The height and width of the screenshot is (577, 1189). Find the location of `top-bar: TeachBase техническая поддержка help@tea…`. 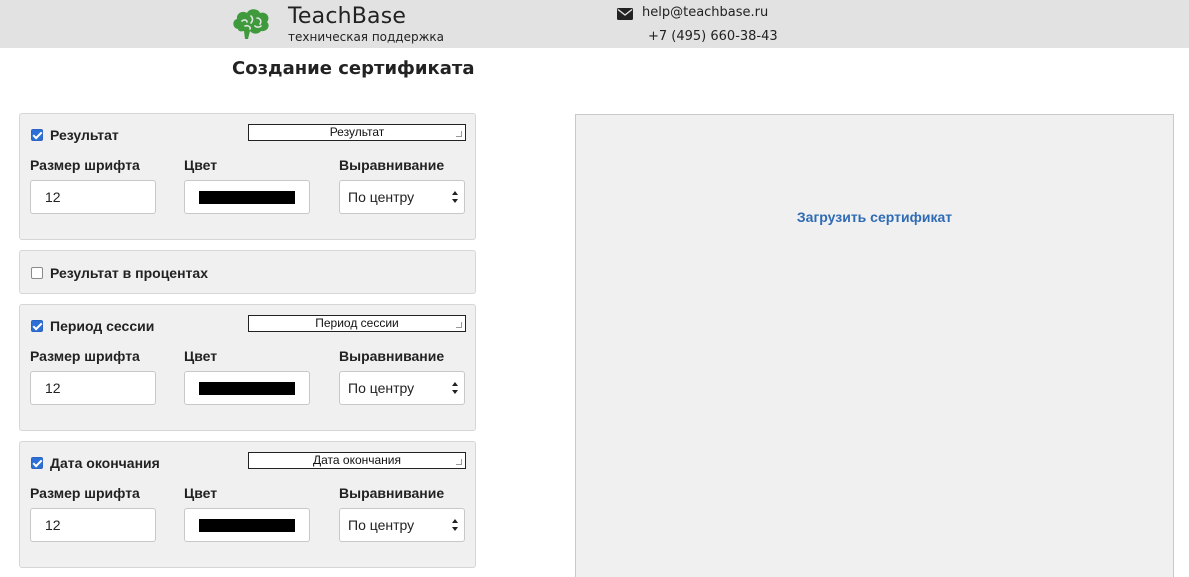

top-bar: TeachBase техническая поддержка help@tea… is located at coordinates (594, 24).